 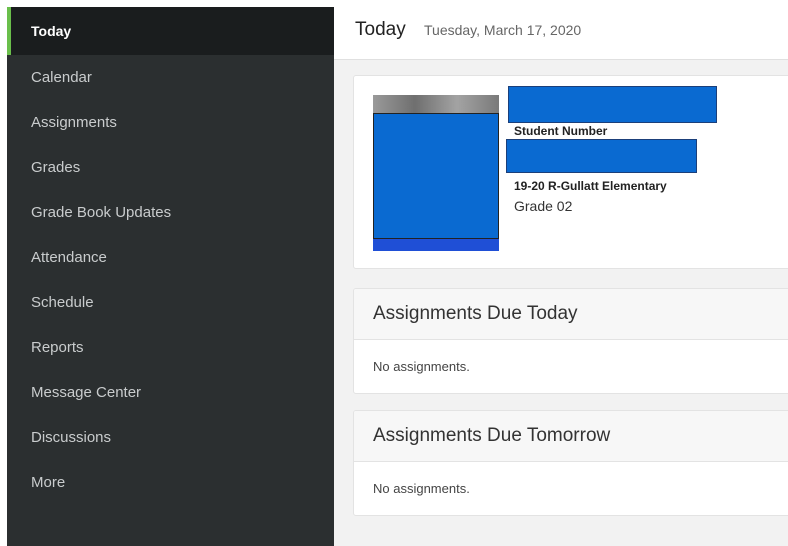 What do you see at coordinates (570, 463) in the screenshot?
I see `assignments-due-tomorrow-card: Assignments Due Tomorrow No assignments.` at bounding box center [570, 463].